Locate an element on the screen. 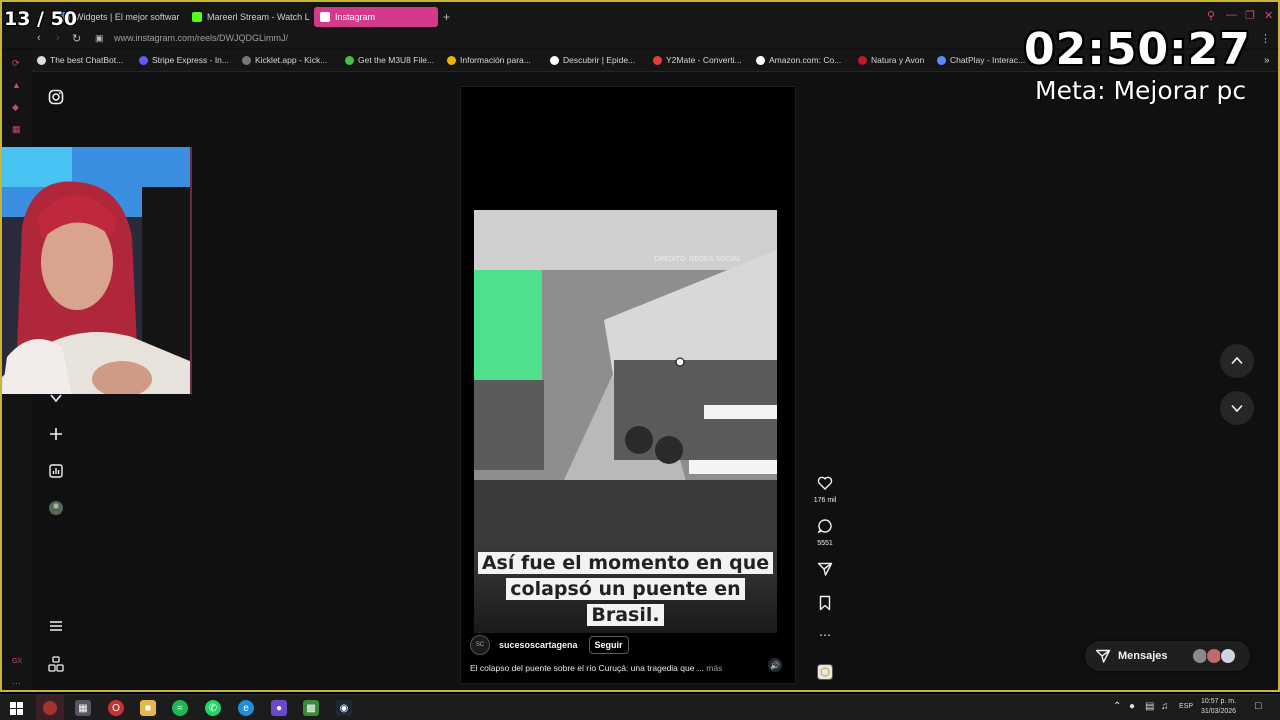 Image resolution: width=1280 pixels, height=720 pixels. minecraft-icon: ▩ is located at coordinates (311, 708).